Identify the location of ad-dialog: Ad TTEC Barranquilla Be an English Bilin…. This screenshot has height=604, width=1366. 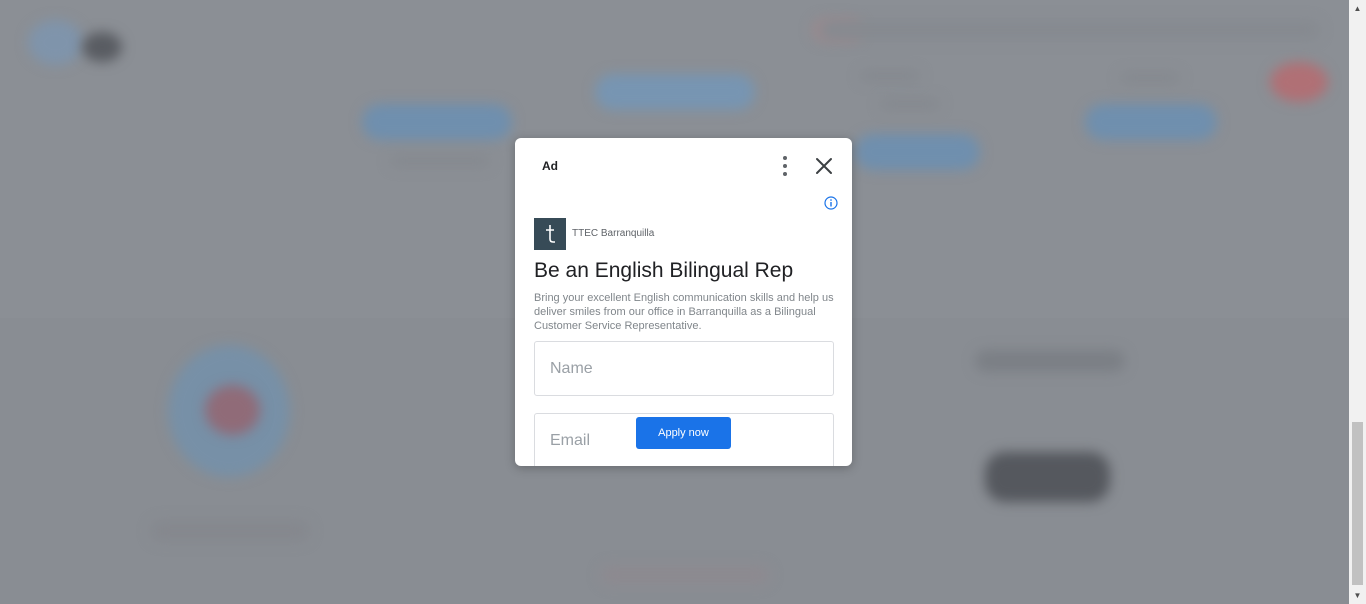
(683, 302).